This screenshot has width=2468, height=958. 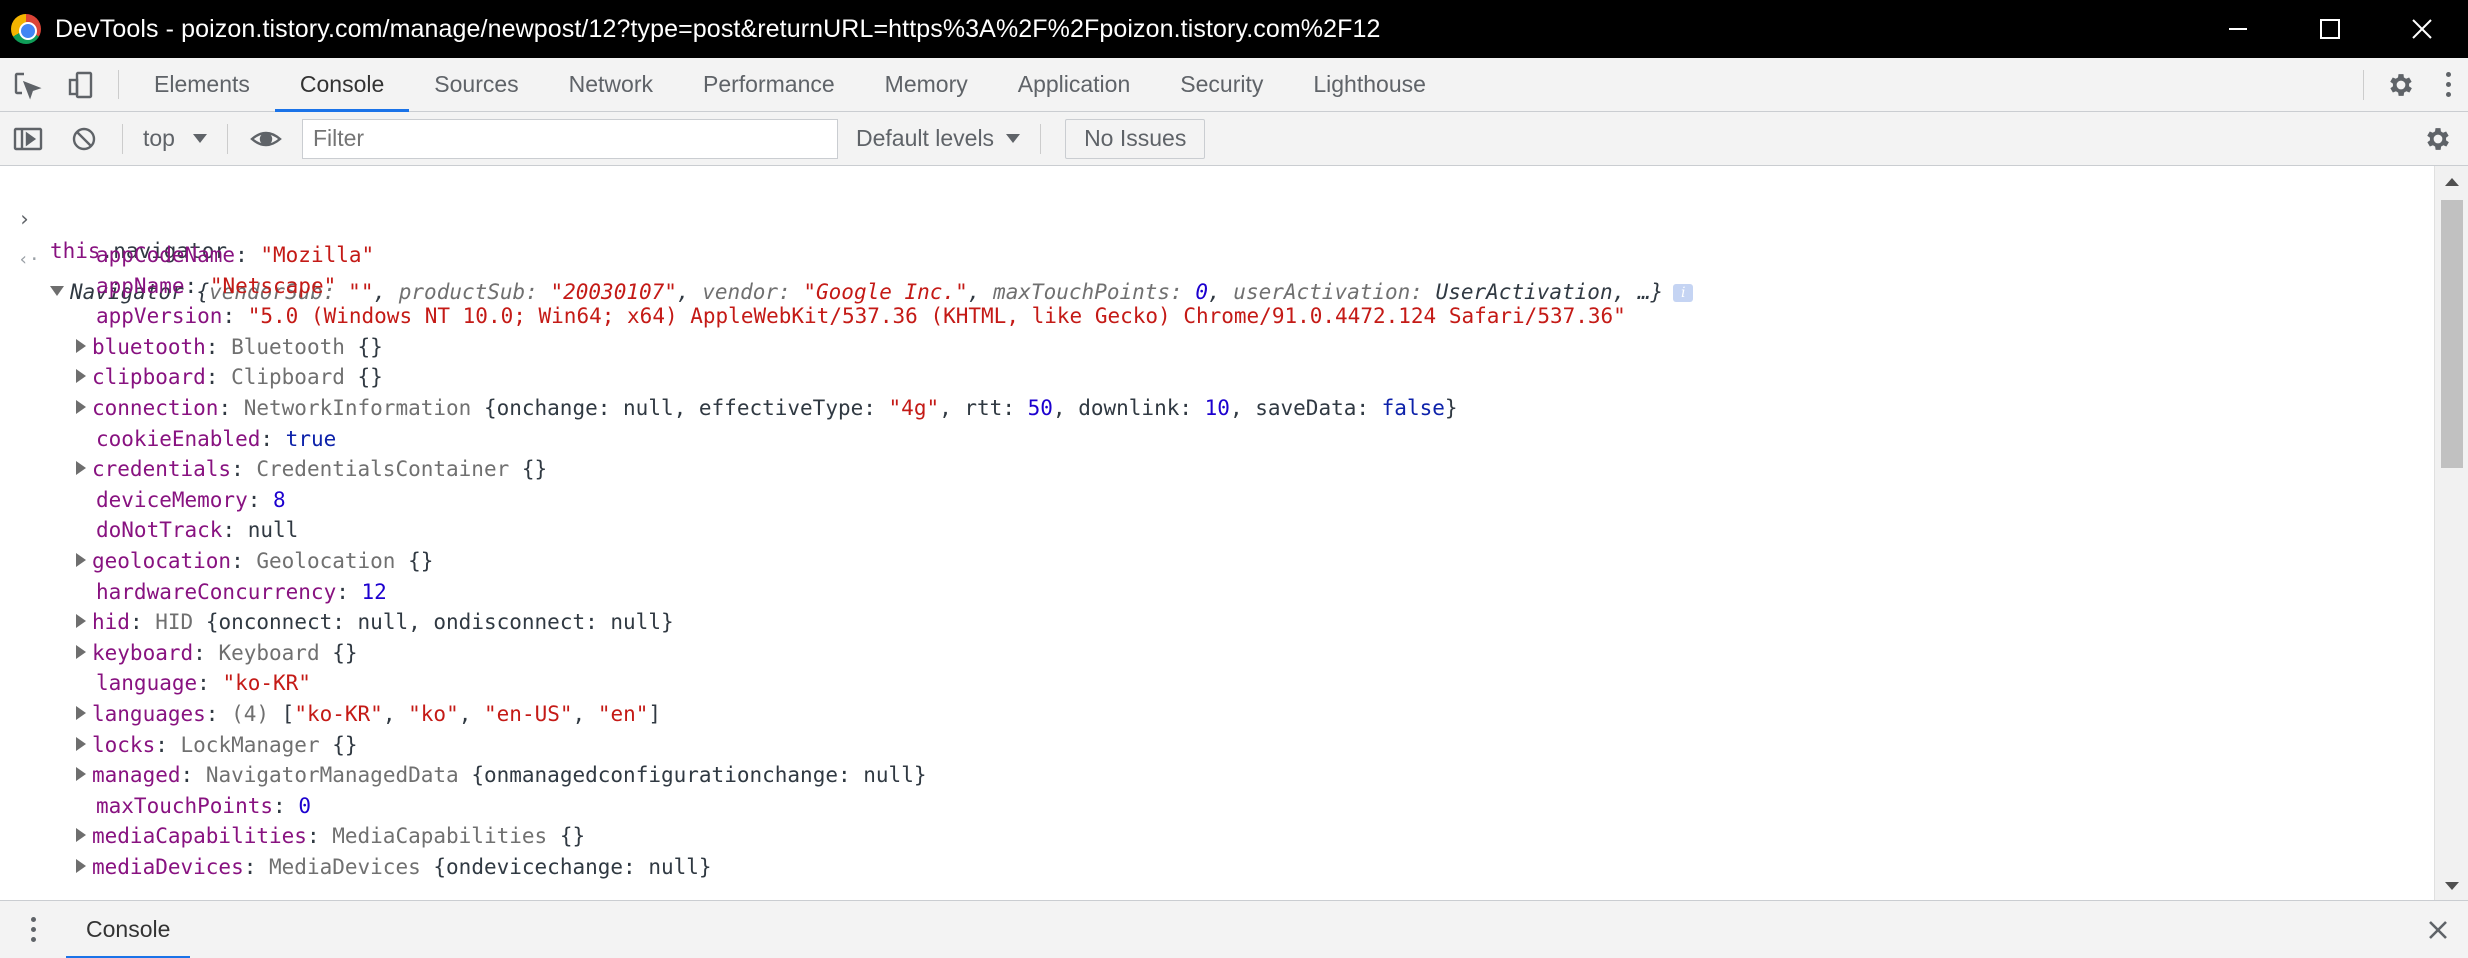 I want to click on property-value: null, so click(x=273, y=530).